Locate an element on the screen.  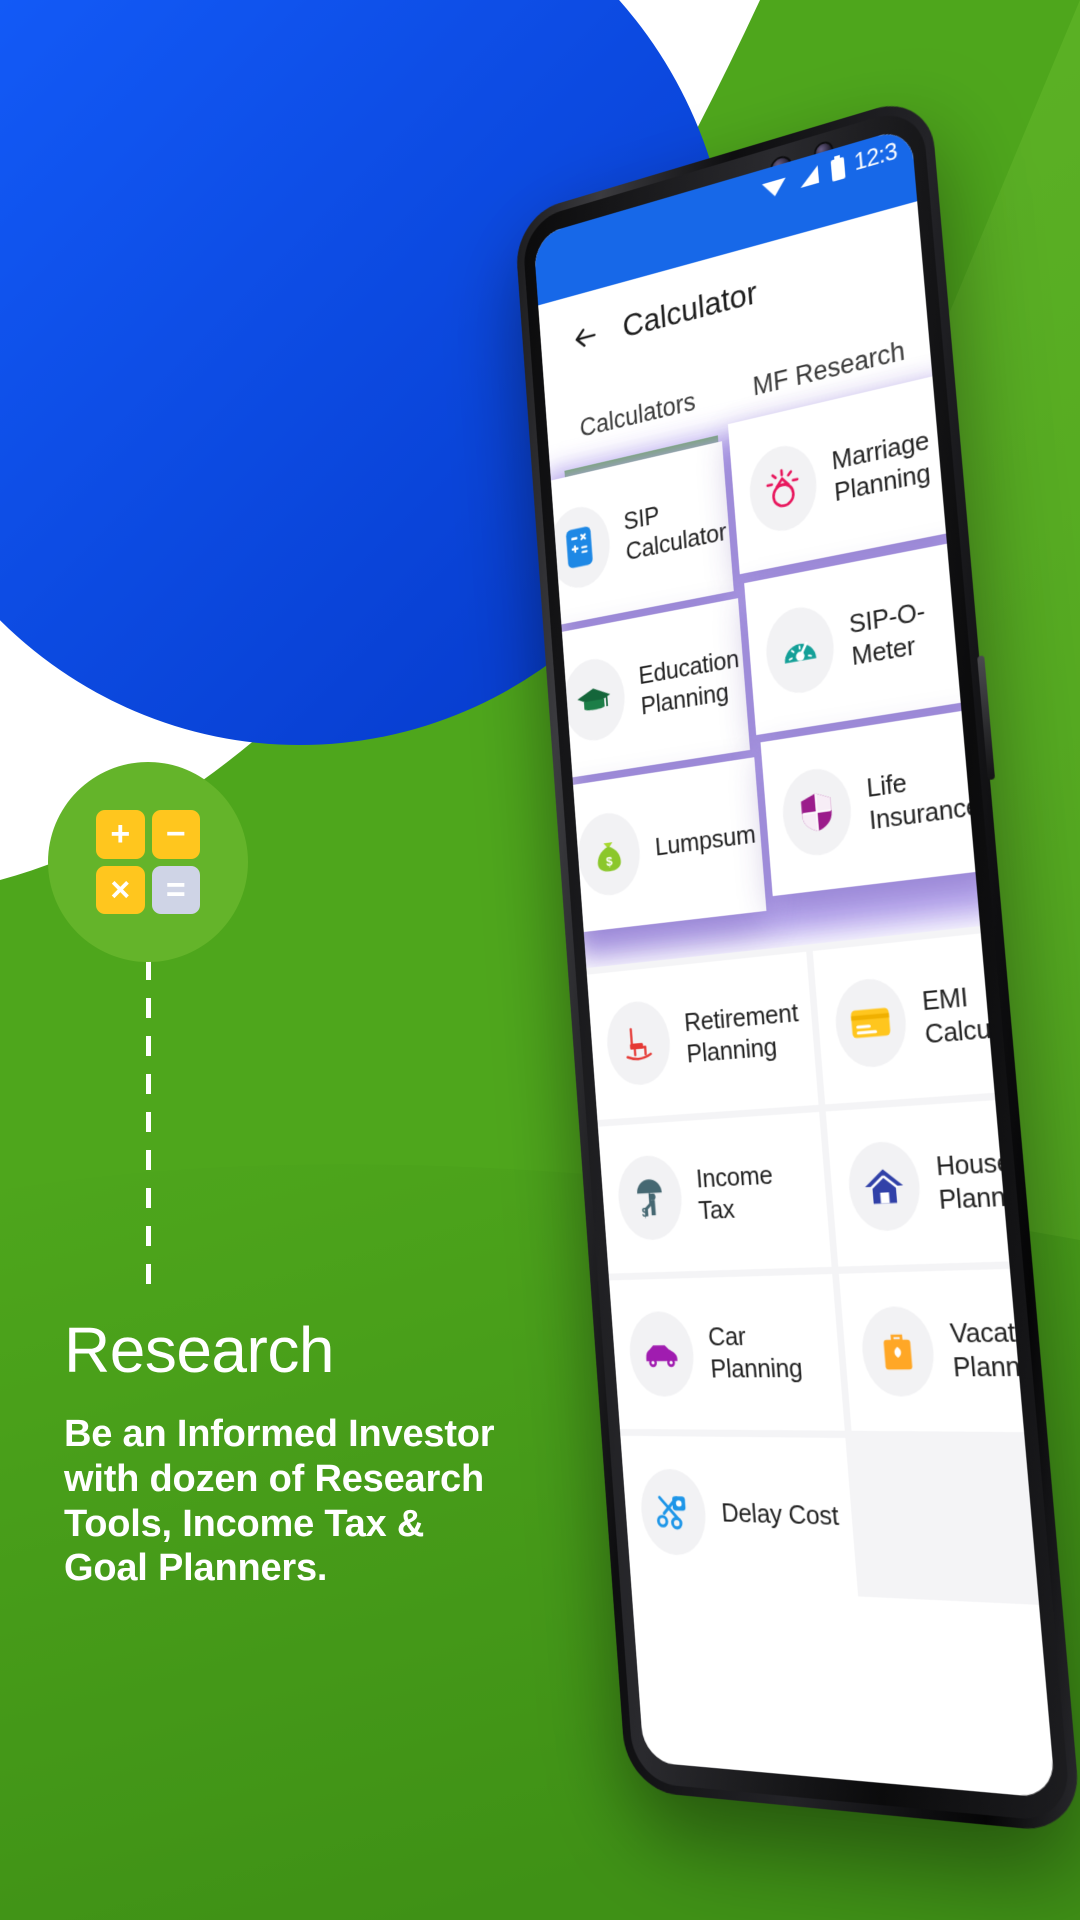
page-title: Calculator is located at coordinates (690, 309).